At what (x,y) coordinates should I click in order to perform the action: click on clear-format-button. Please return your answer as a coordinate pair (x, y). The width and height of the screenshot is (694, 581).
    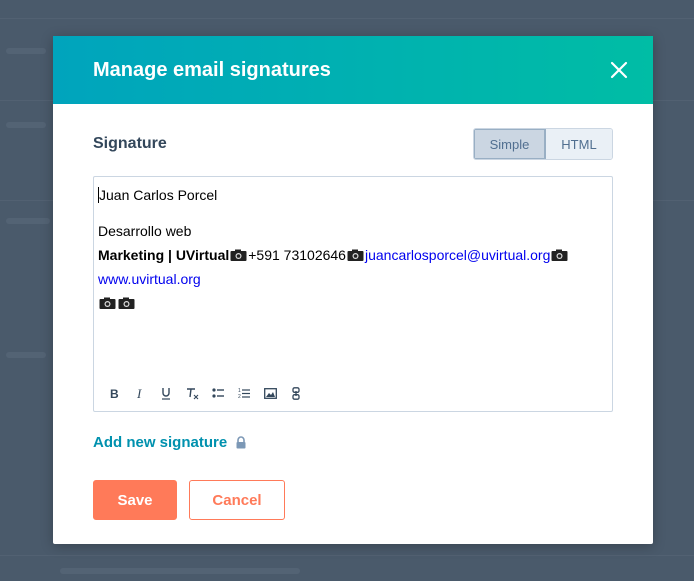
    Looking at the image, I should click on (192, 393).